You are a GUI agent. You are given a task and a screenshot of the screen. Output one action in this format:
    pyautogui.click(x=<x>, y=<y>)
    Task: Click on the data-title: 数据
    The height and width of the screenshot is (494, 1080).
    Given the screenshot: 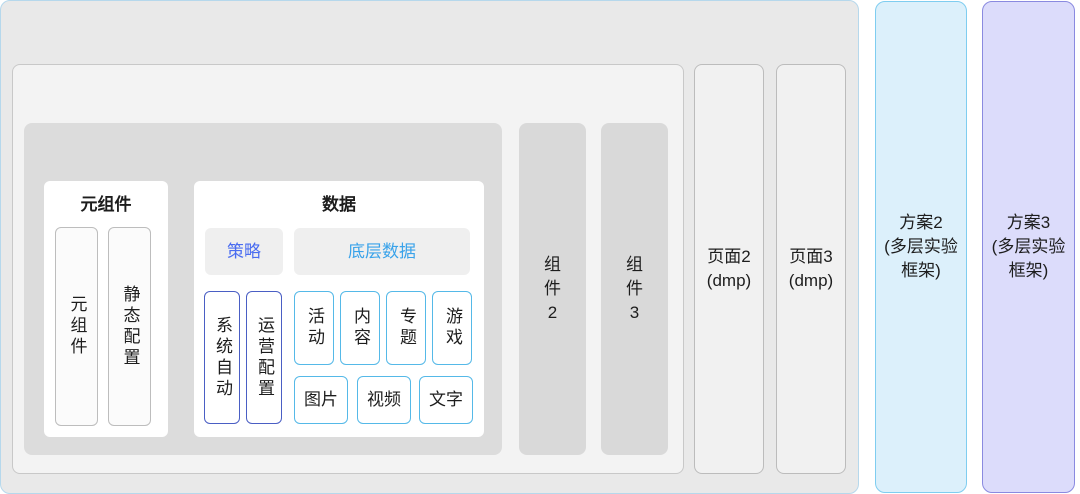 What is the action you would take?
    pyautogui.click(x=339, y=204)
    